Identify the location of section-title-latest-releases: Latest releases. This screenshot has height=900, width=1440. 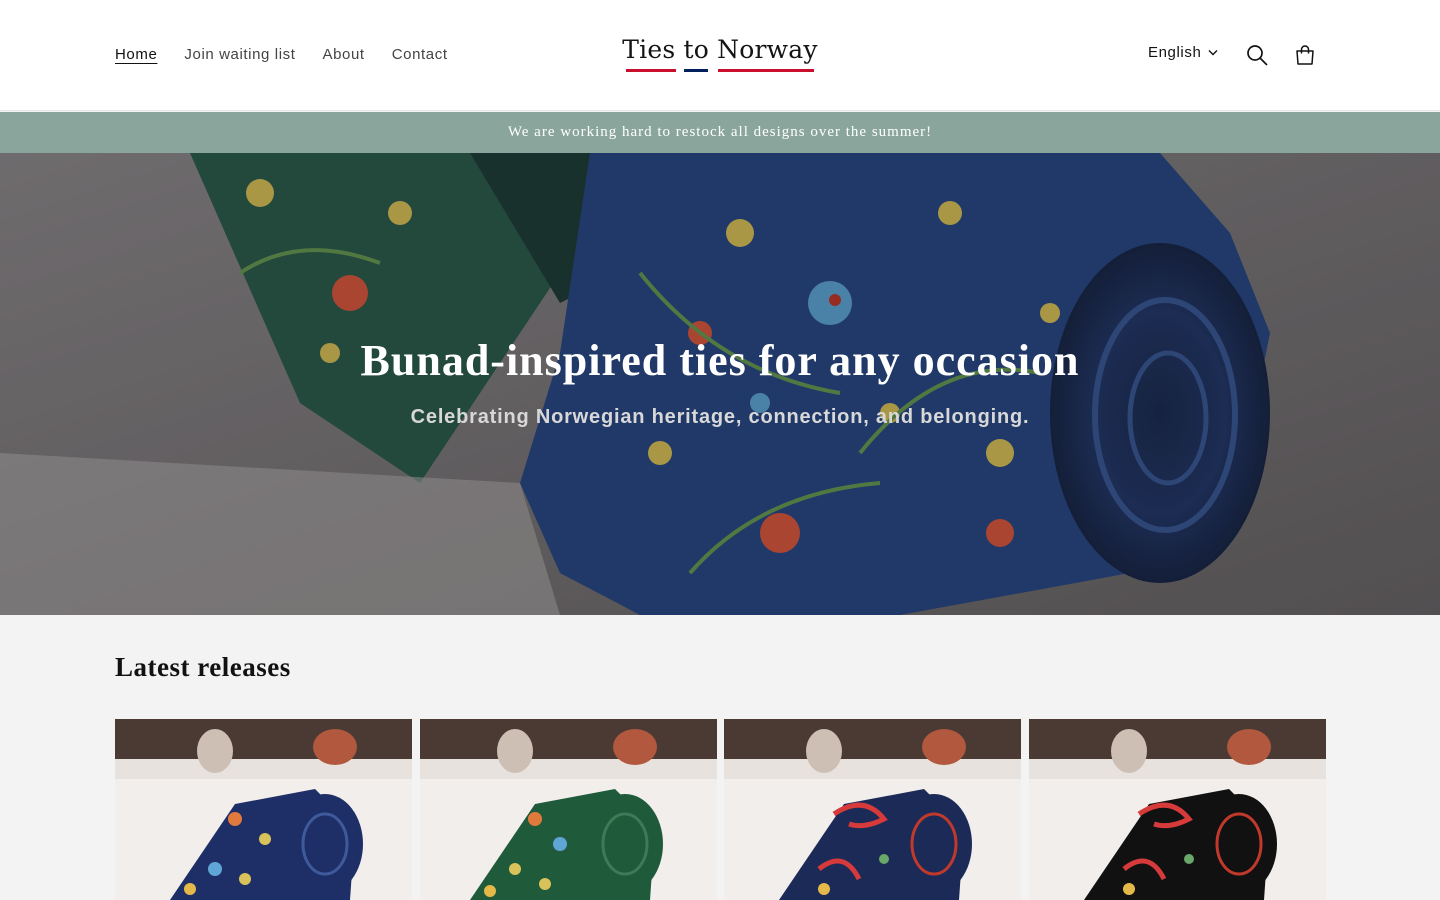
(203, 667).